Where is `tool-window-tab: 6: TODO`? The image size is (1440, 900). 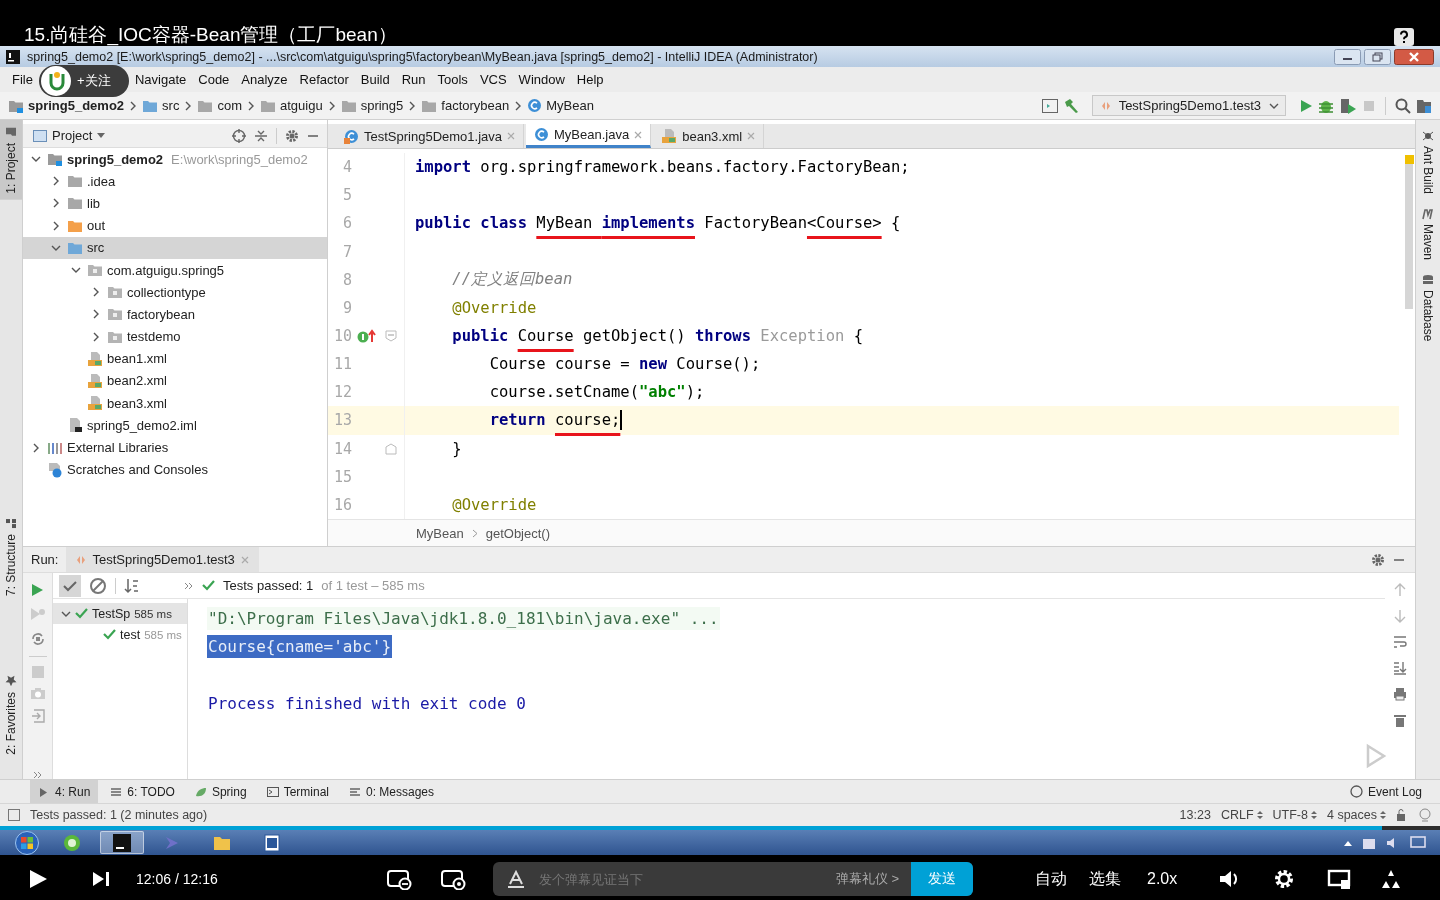 tool-window-tab: 6: TODO is located at coordinates (142, 791).